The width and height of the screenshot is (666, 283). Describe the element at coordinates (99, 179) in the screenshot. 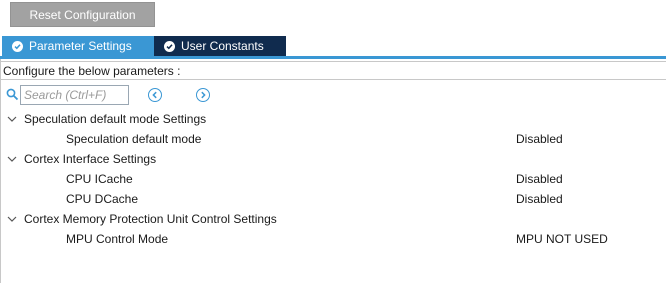

I see `param-name: CPU ICache` at that location.